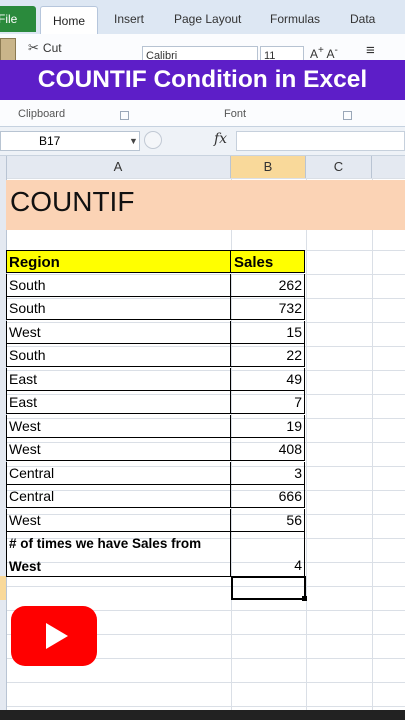  I want to click on sheet-title: COUNTIF, so click(72, 201).